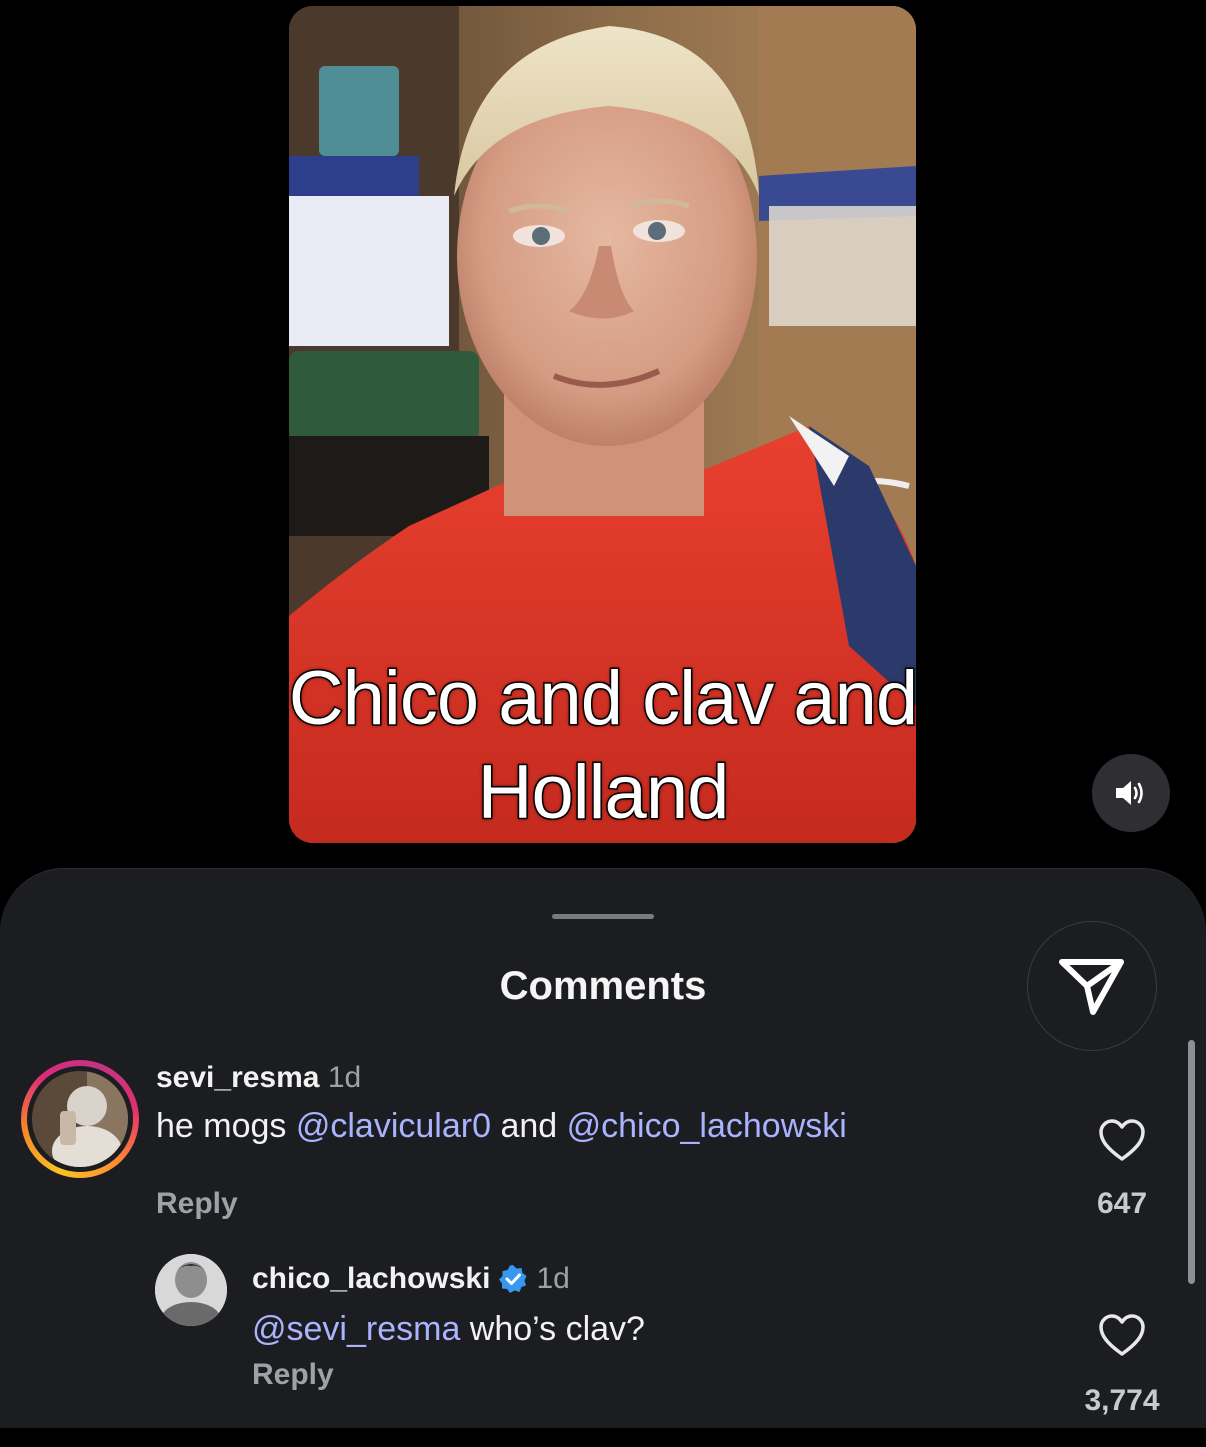  Describe the element at coordinates (237, 1077) in the screenshot. I see `comment-username: sevi_resma` at that location.